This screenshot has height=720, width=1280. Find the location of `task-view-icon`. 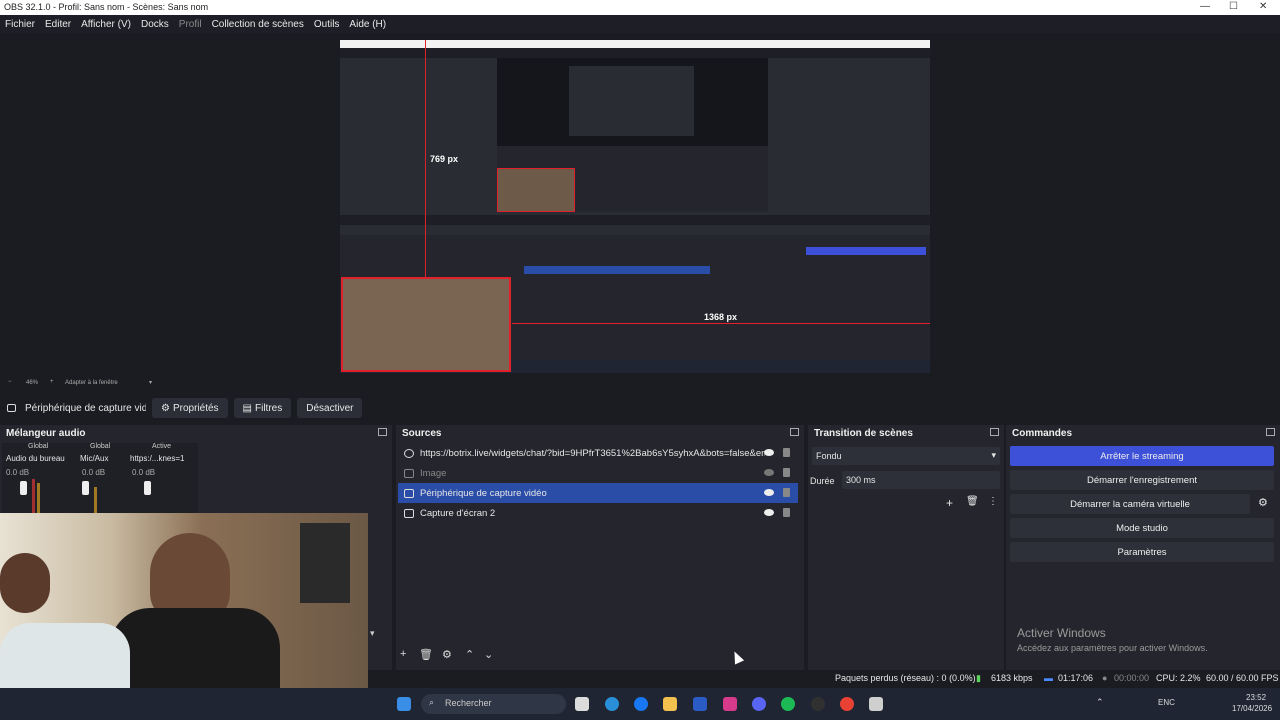

task-view-icon is located at coordinates (582, 704).